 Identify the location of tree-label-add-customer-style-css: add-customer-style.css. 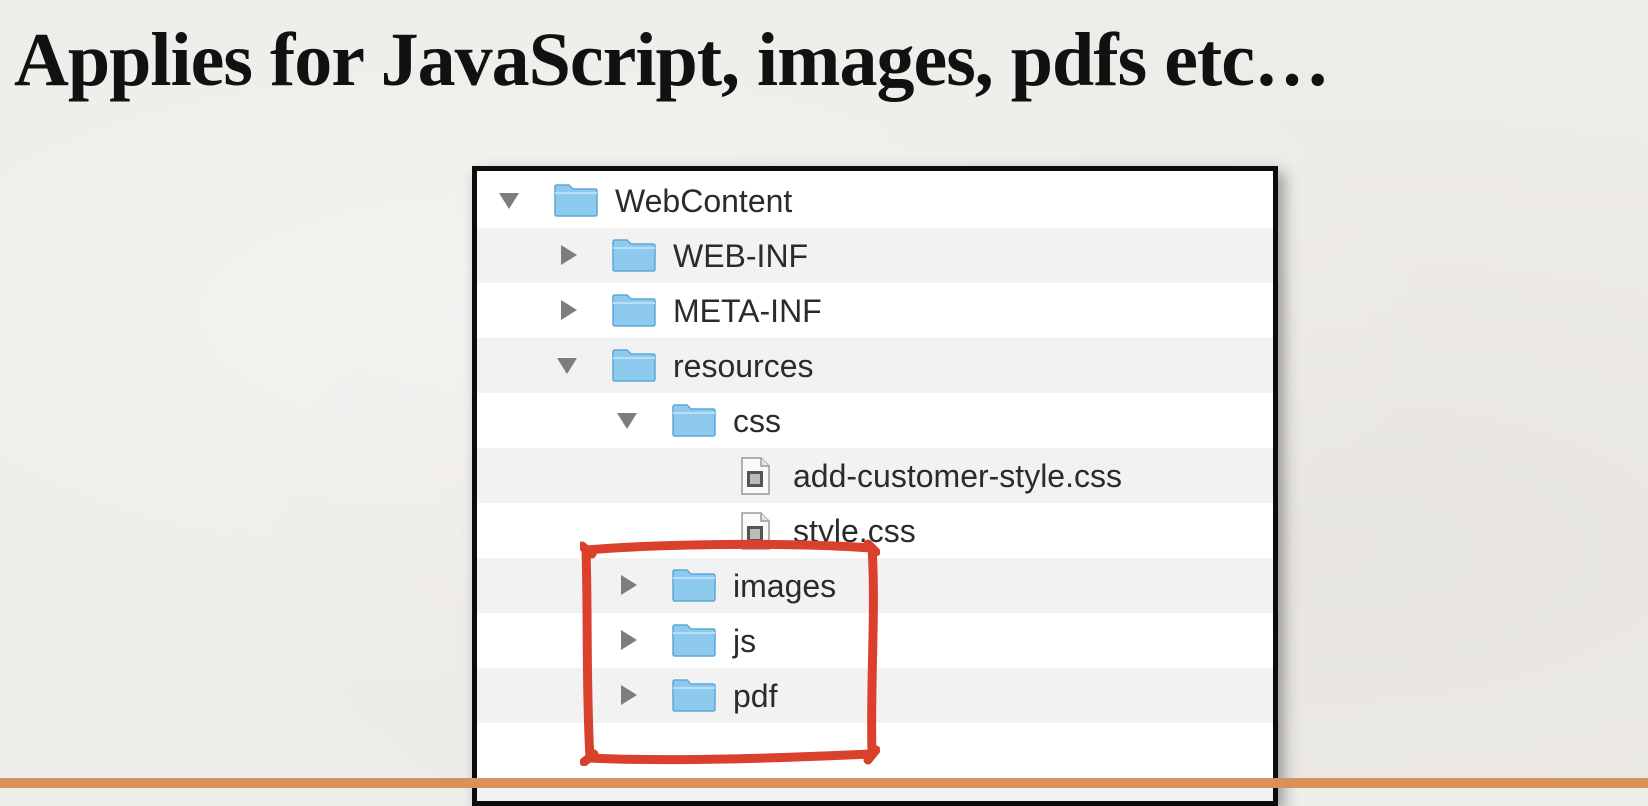
(957, 476).